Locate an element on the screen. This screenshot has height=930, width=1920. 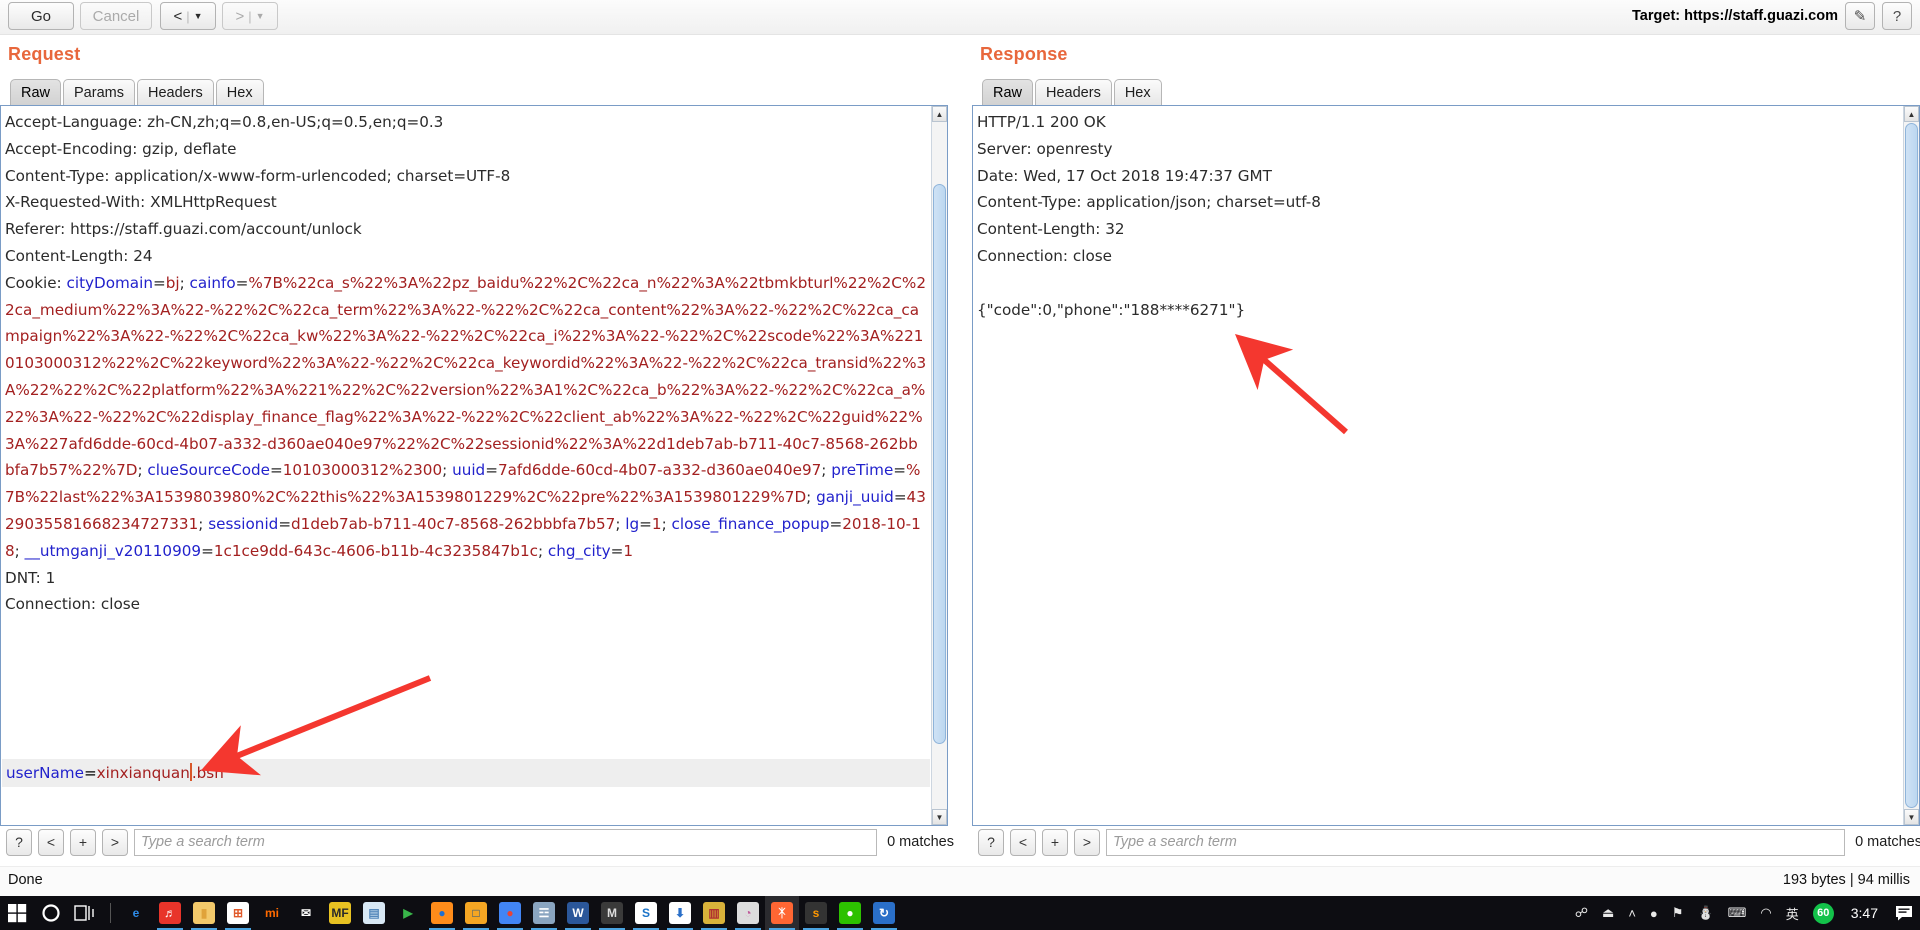
word-icon: W is located at coordinates (578, 913).